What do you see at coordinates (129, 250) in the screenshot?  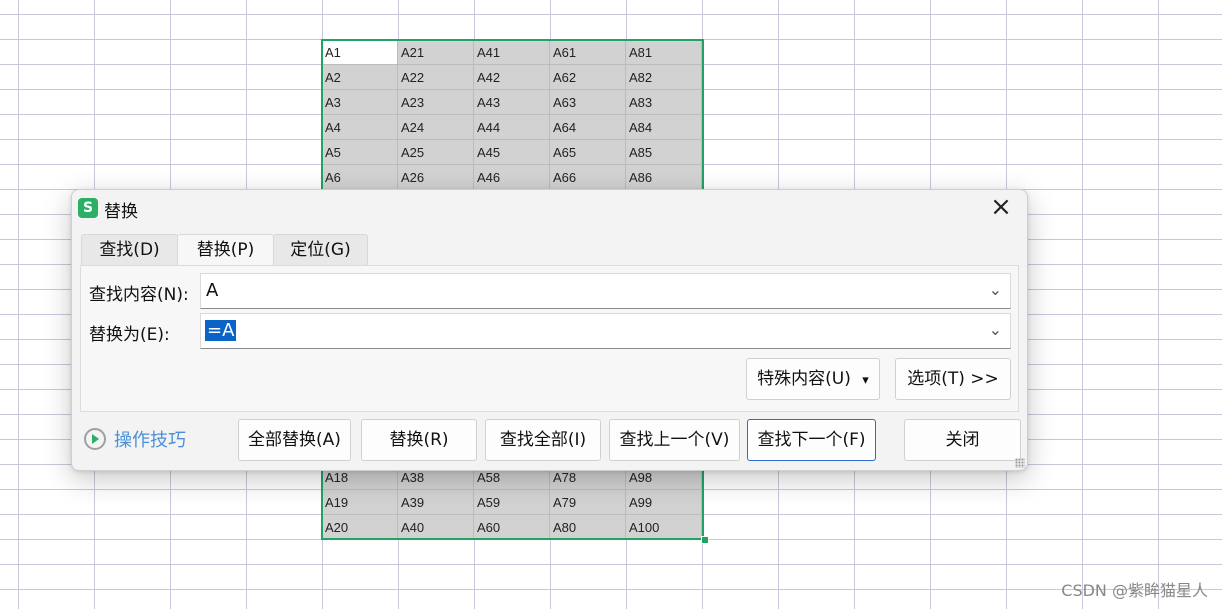 I see `tab-find: 查找(D)` at bounding box center [129, 250].